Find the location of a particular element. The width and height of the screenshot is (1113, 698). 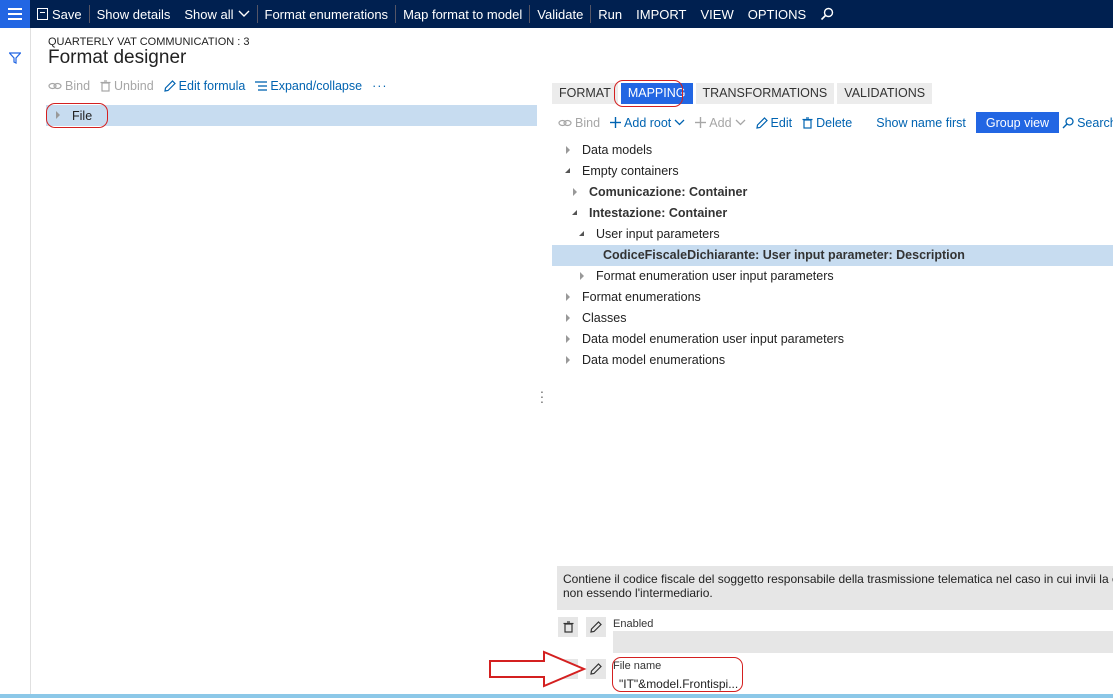

edit-formula-button: Edit formula is located at coordinates (204, 86).